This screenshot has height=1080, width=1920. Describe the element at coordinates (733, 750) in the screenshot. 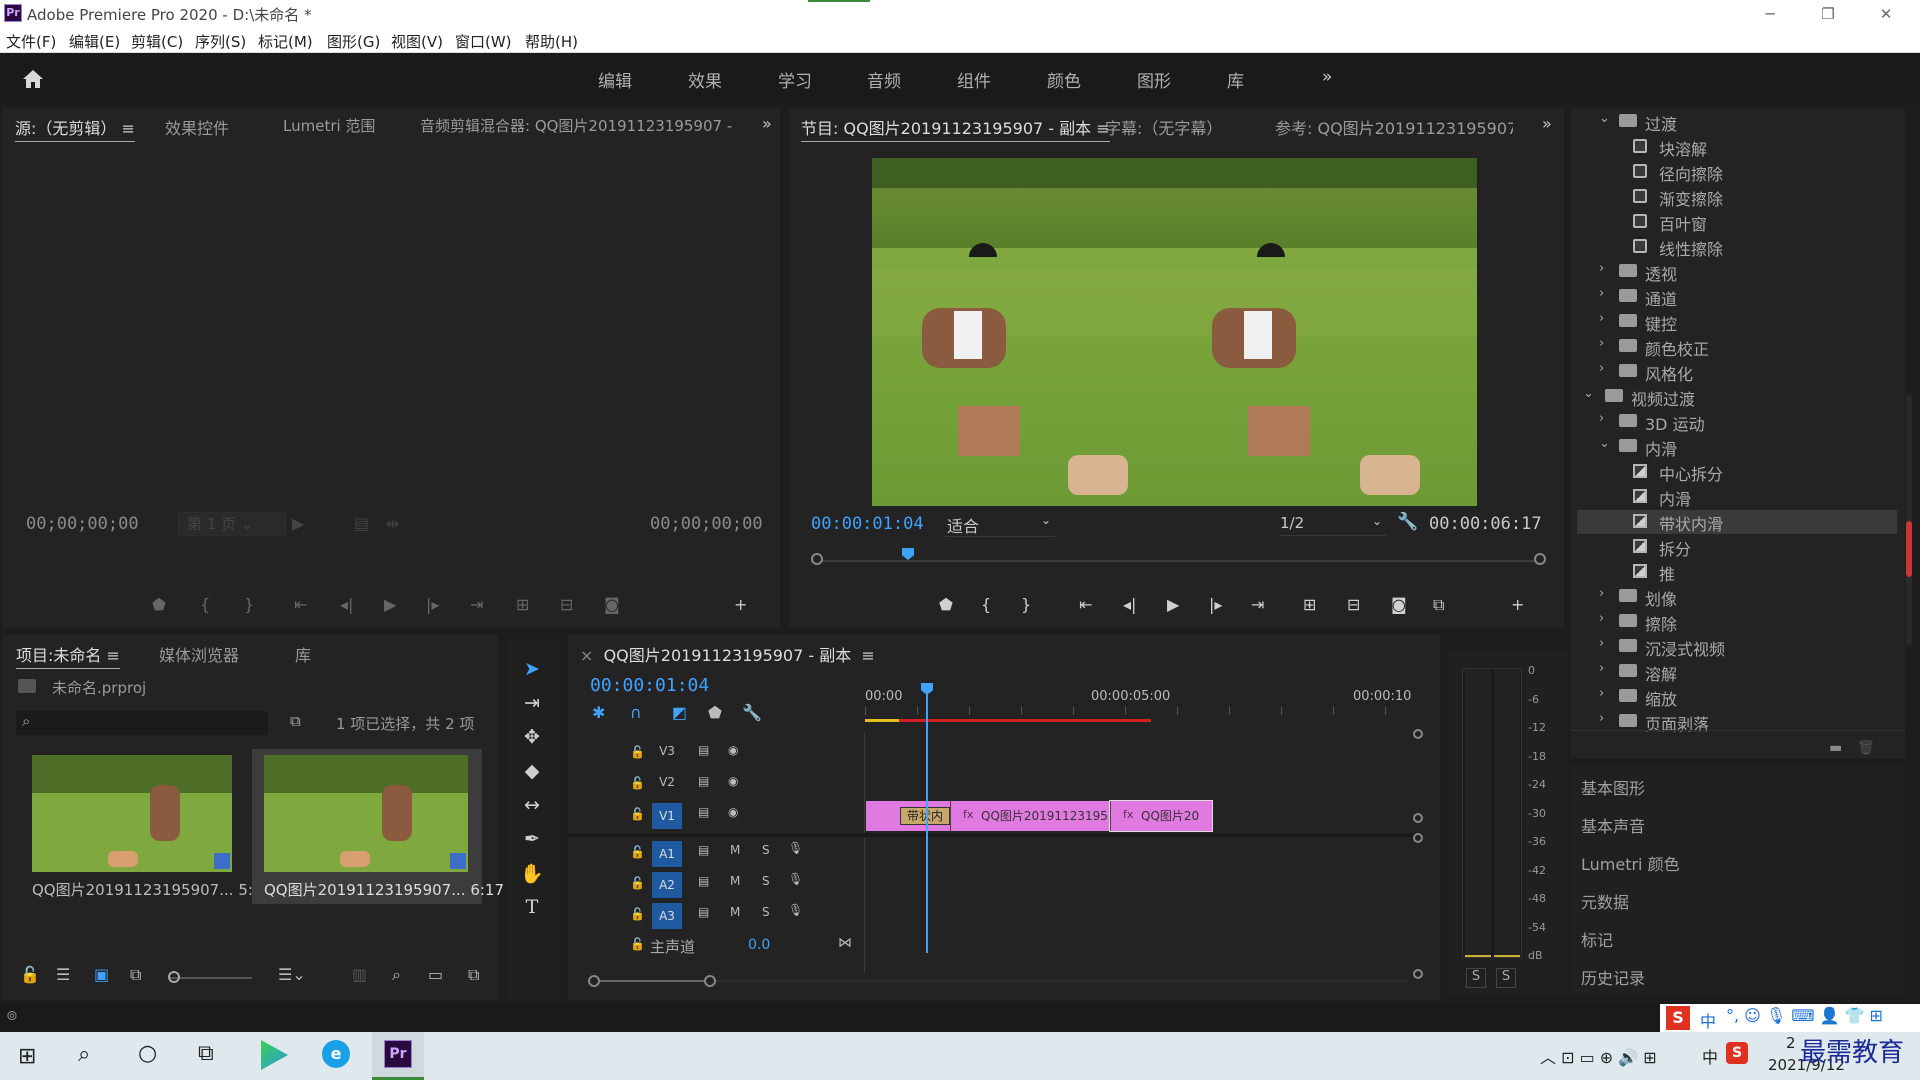

I see `eye-icon: ◉` at that location.